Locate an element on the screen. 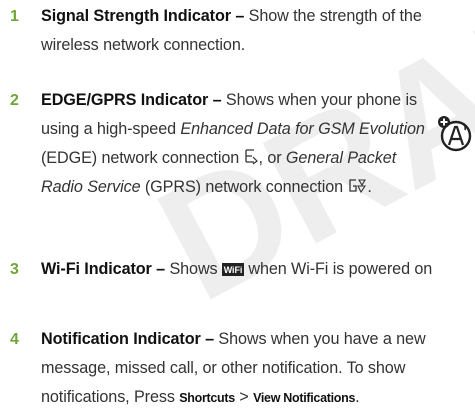  accessibility-a-icon is located at coordinates (455, 134).